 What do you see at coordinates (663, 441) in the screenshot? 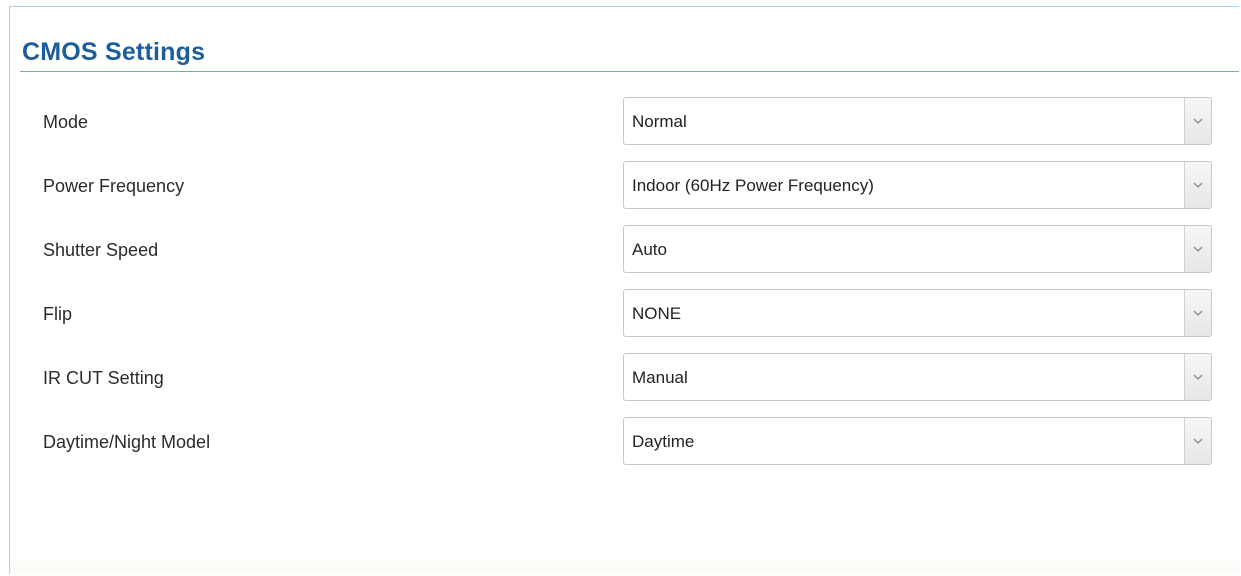
I see `daytime-night-select-value: Daytime` at bounding box center [663, 441].